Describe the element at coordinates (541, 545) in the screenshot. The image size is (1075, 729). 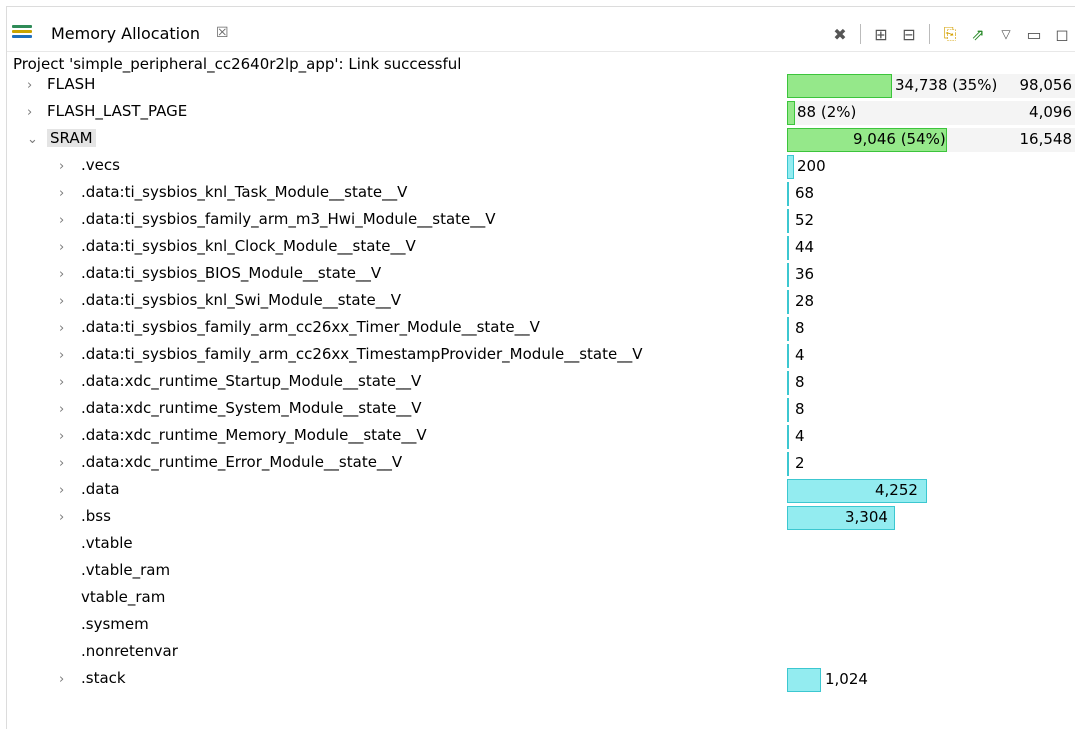
I see `tree-row: .vtable` at that location.